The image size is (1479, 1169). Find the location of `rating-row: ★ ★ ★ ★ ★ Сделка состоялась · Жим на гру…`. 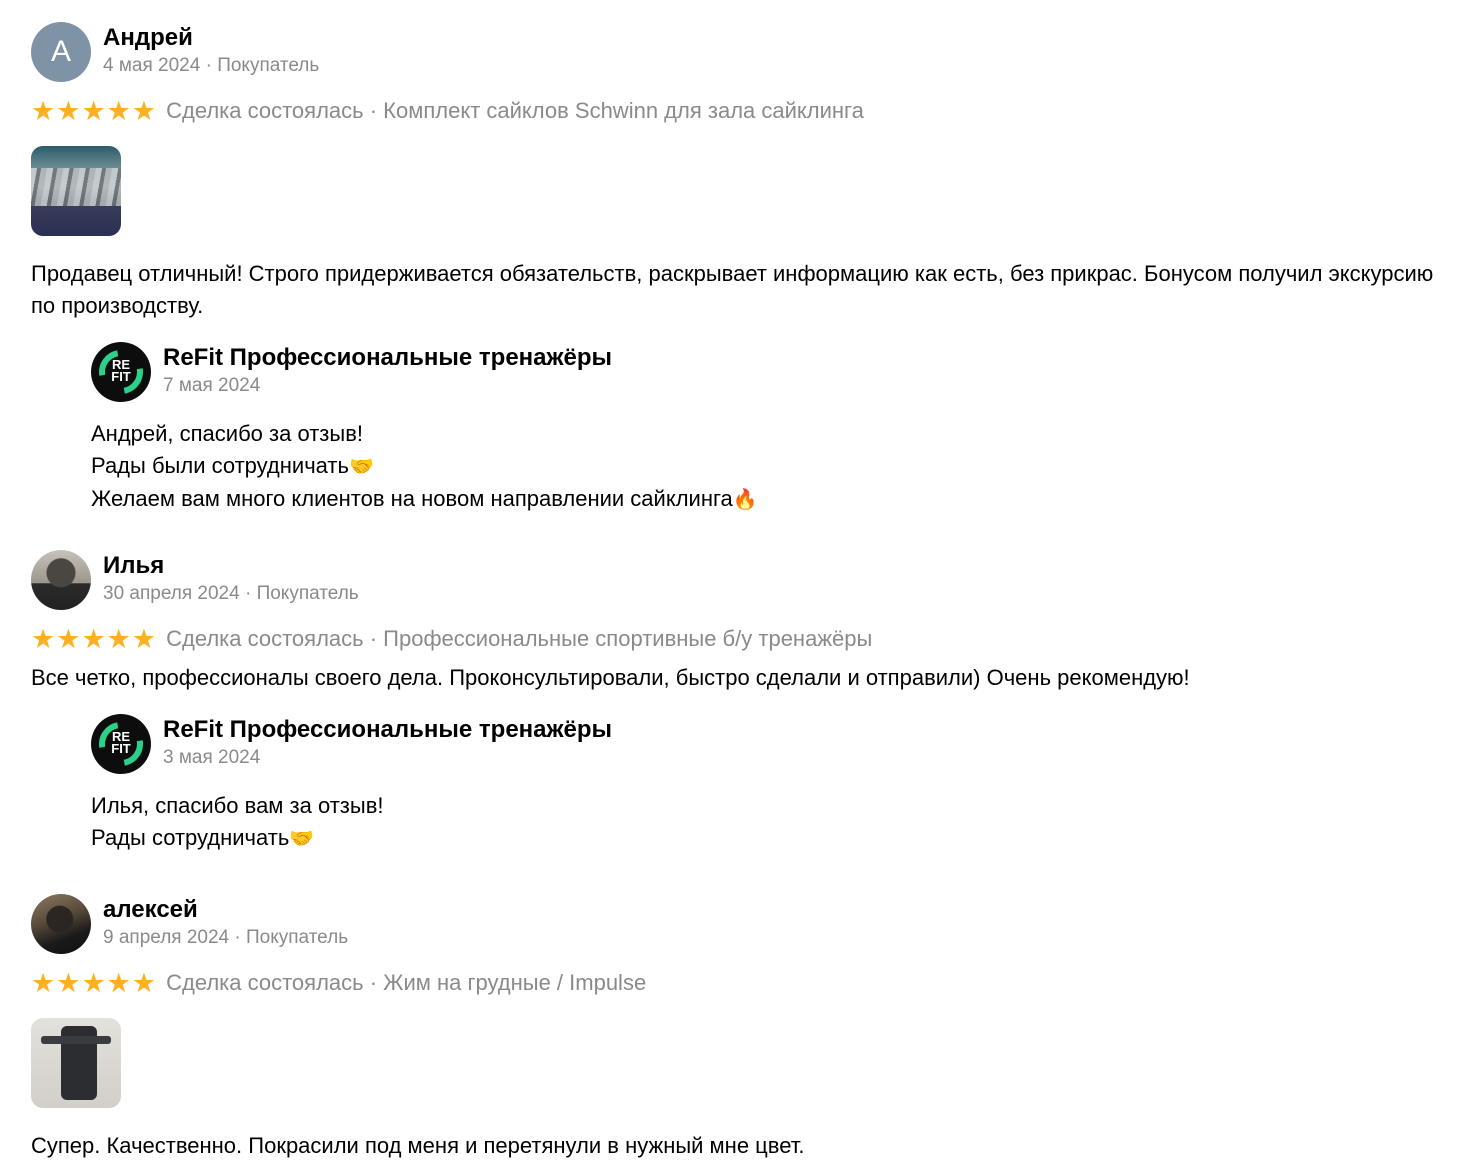

rating-row: ★ ★ ★ ★ ★ Сделка состоялась · Жим на гру… is located at coordinates (741, 983).